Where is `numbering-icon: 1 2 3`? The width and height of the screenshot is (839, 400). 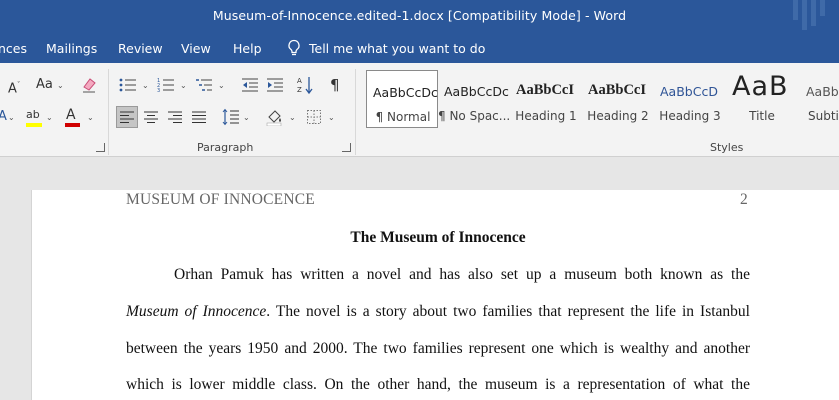 numbering-icon: 1 2 3 is located at coordinates (167, 85).